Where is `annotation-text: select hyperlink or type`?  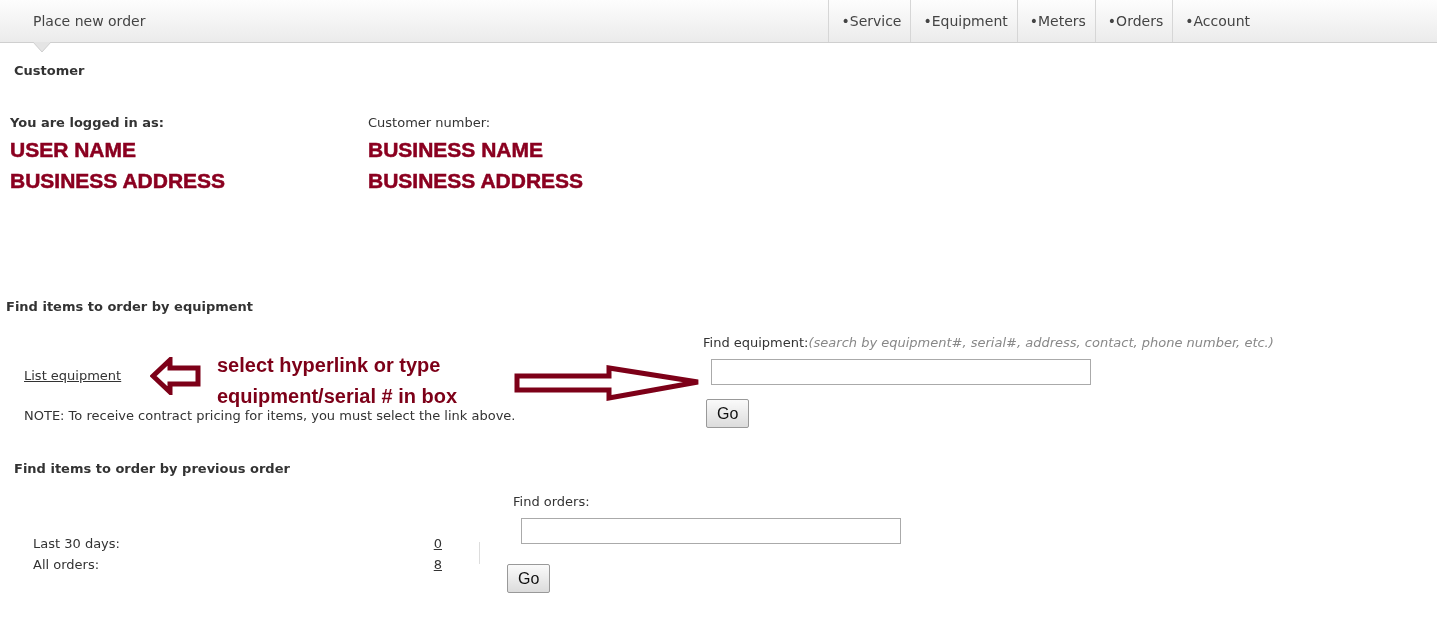 annotation-text: select hyperlink or type is located at coordinates (329, 365).